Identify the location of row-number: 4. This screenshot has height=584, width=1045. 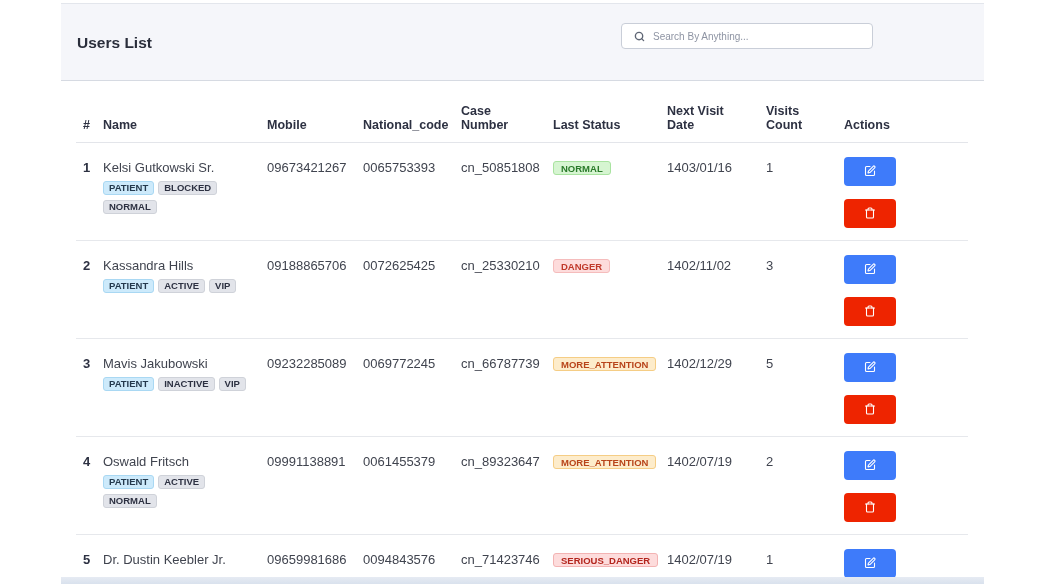
(87, 461).